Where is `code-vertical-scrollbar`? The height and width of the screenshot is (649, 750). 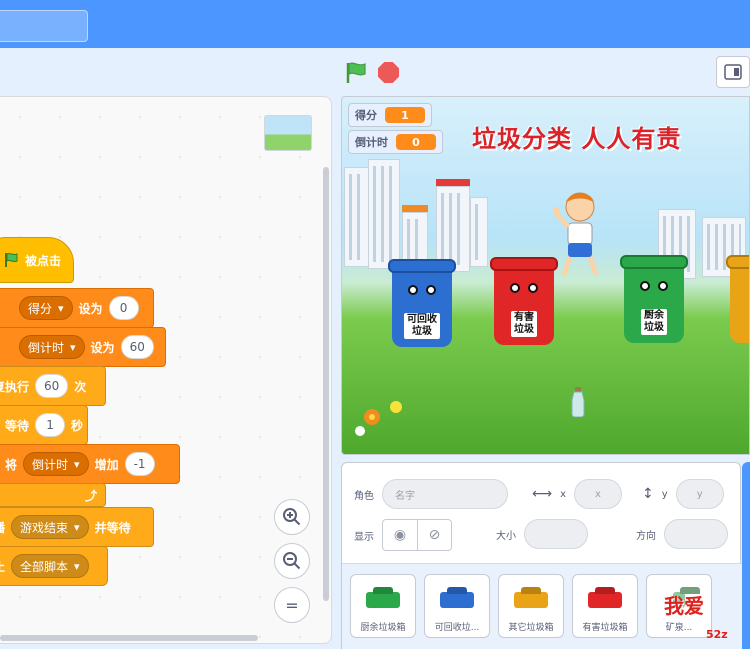
code-vertical-scrollbar is located at coordinates (326, 384).